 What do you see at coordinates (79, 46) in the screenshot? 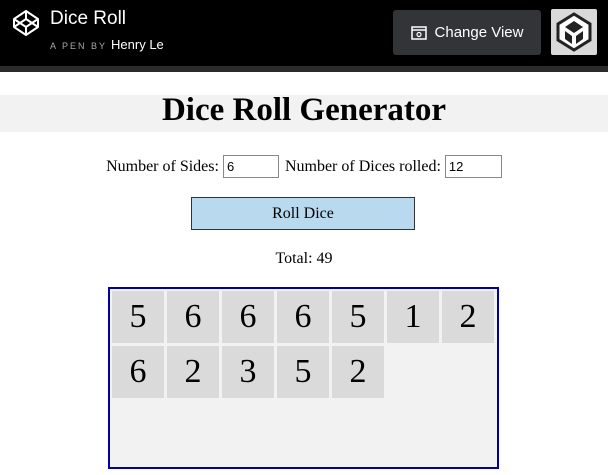
I see `pen-by-label: A PEN BY` at bounding box center [79, 46].